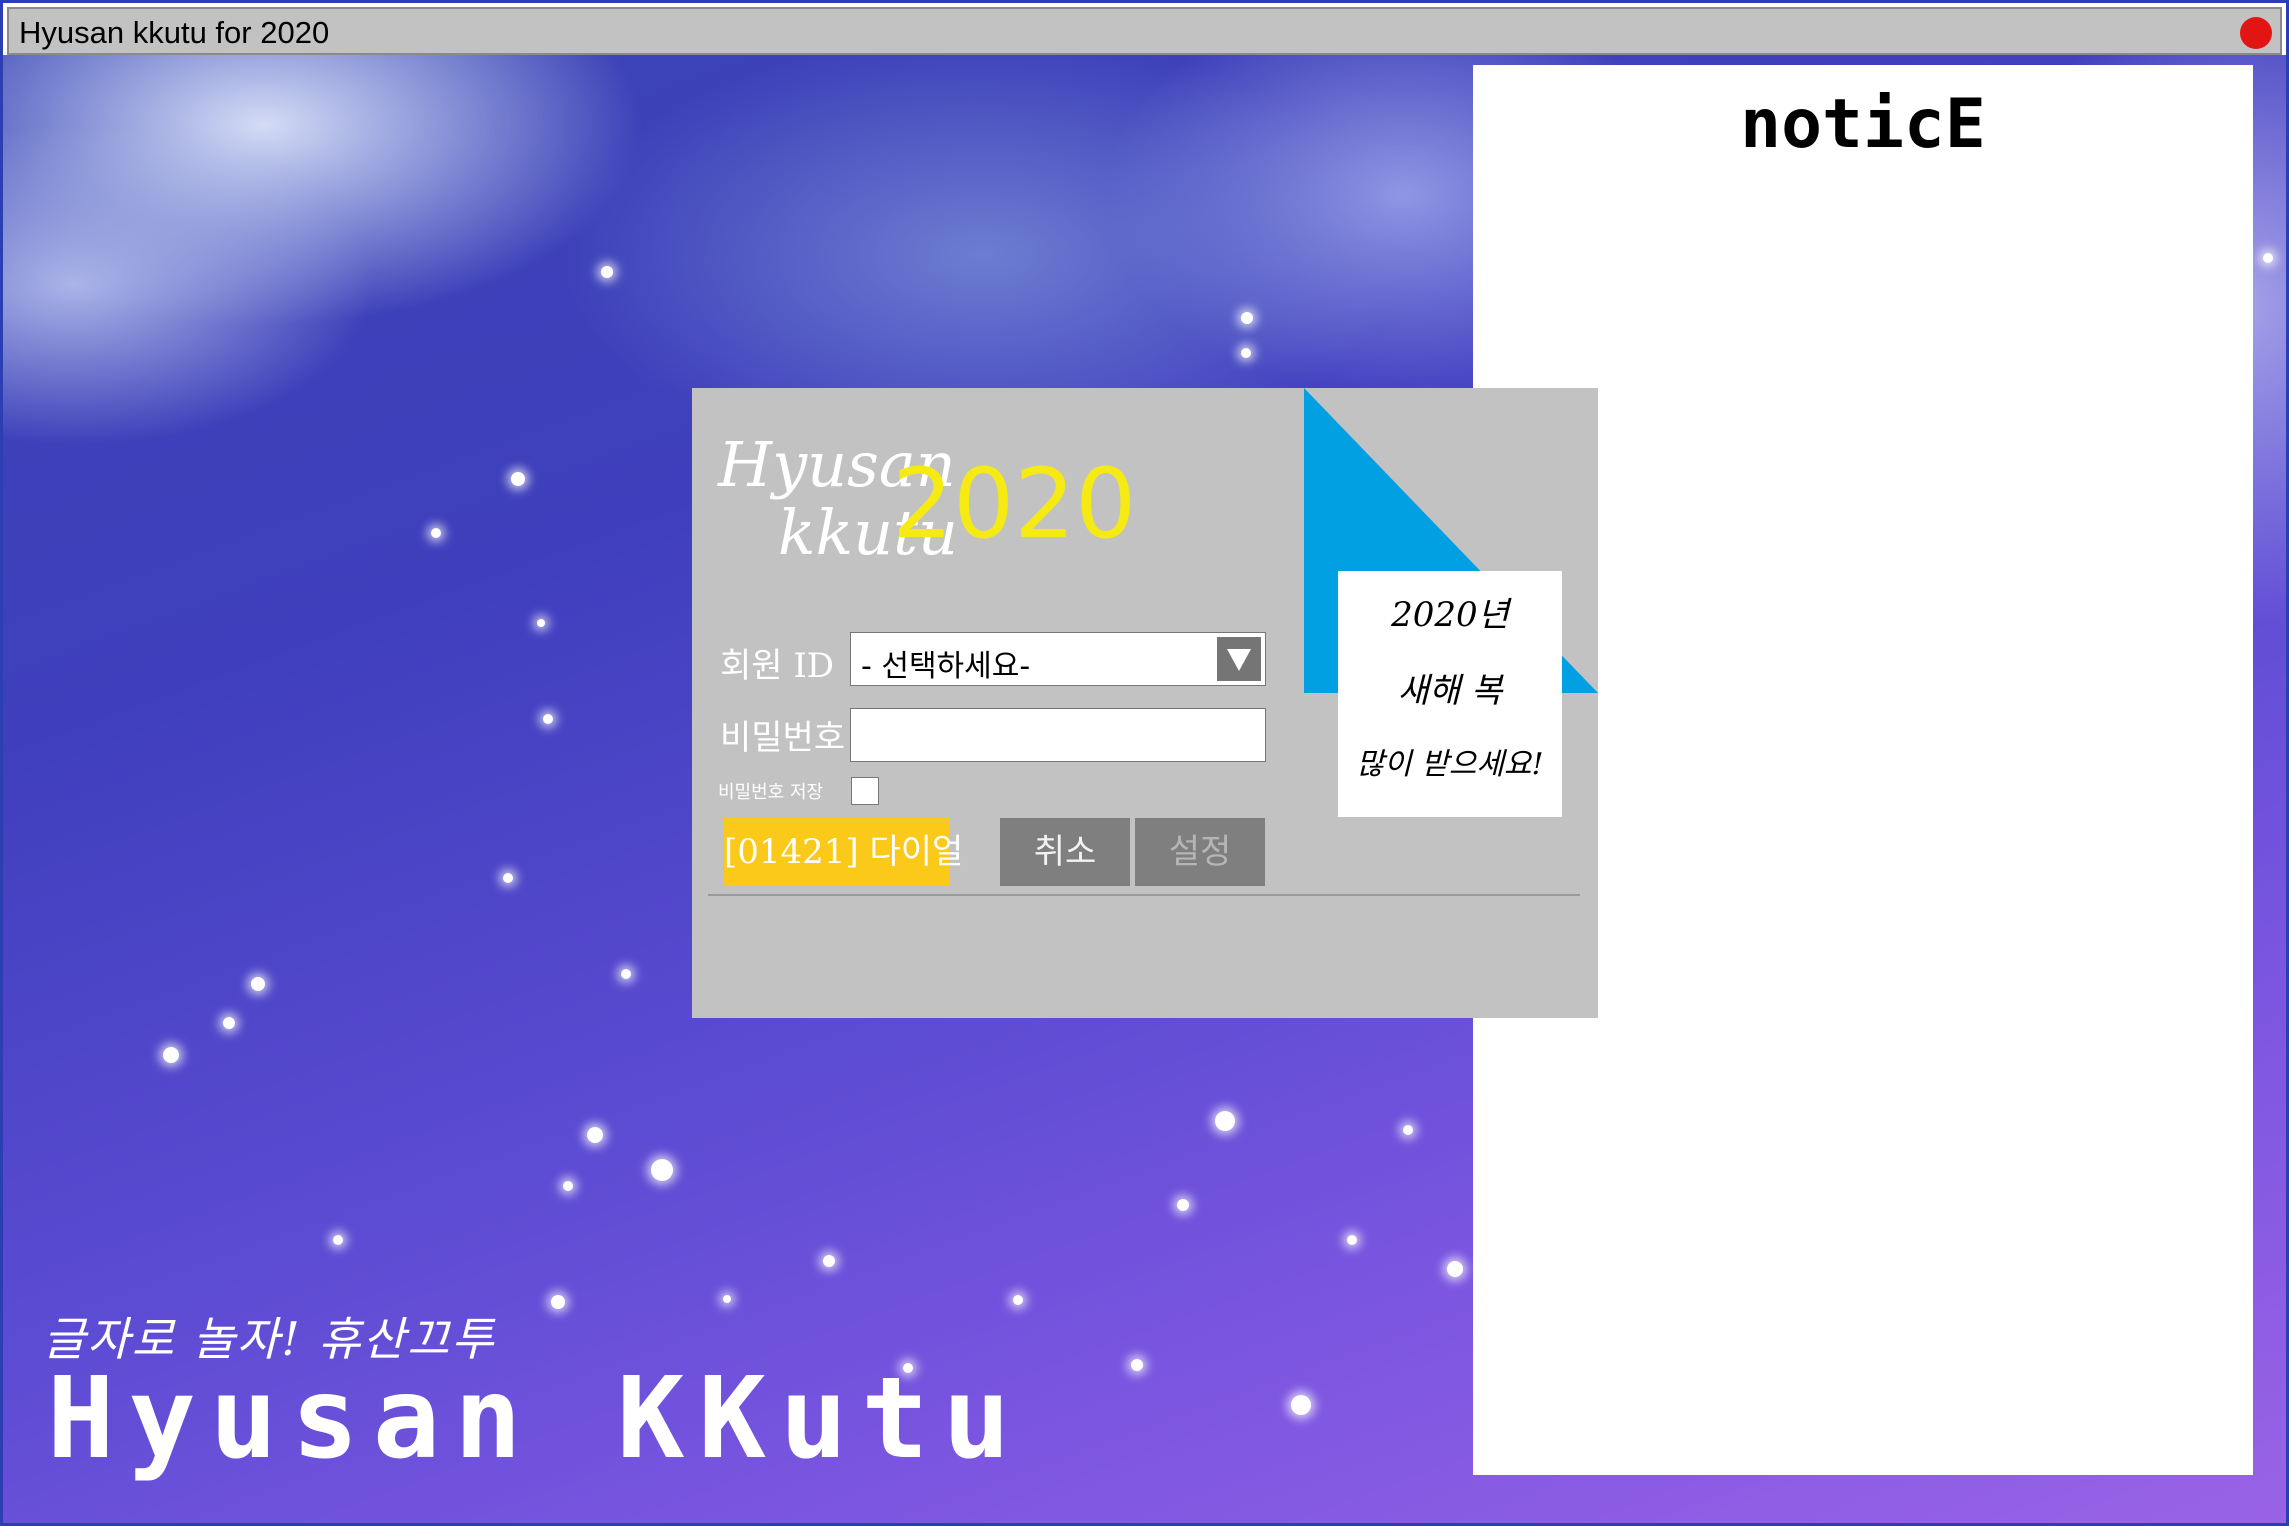 Image resolution: width=2289 pixels, height=1526 pixels. What do you see at coordinates (1065, 852) in the screenshot?
I see `cancel-button: 취소` at bounding box center [1065, 852].